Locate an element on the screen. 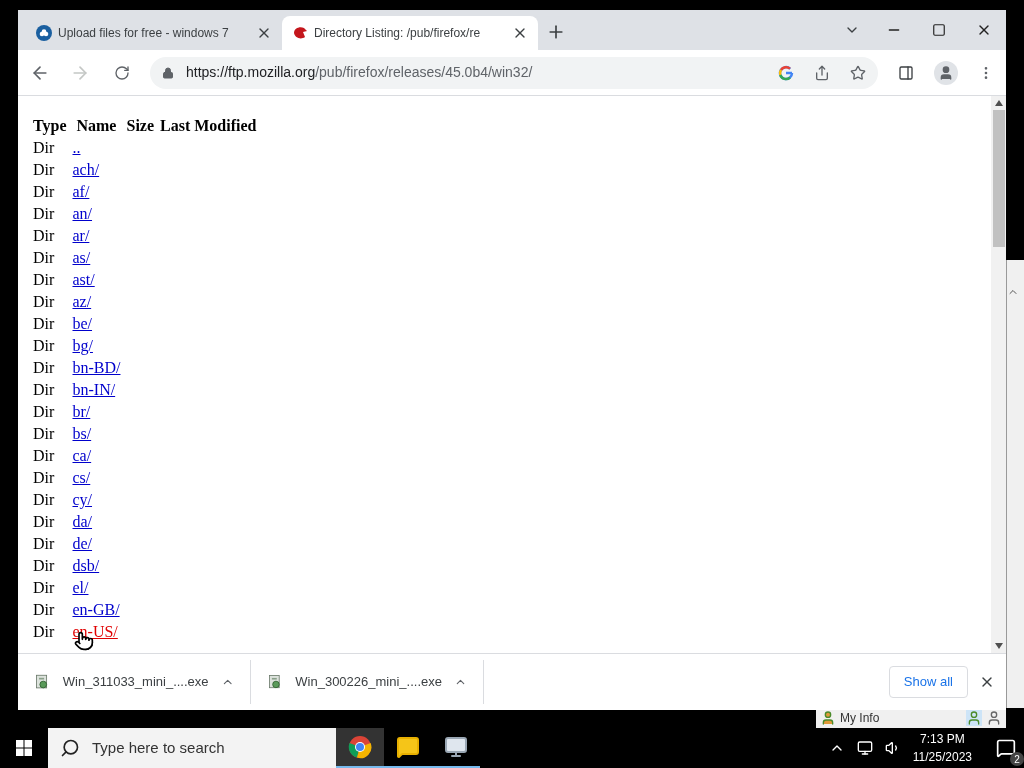 This screenshot has height=768, width=1024. directory-link: ar/ is located at coordinates (81, 235).